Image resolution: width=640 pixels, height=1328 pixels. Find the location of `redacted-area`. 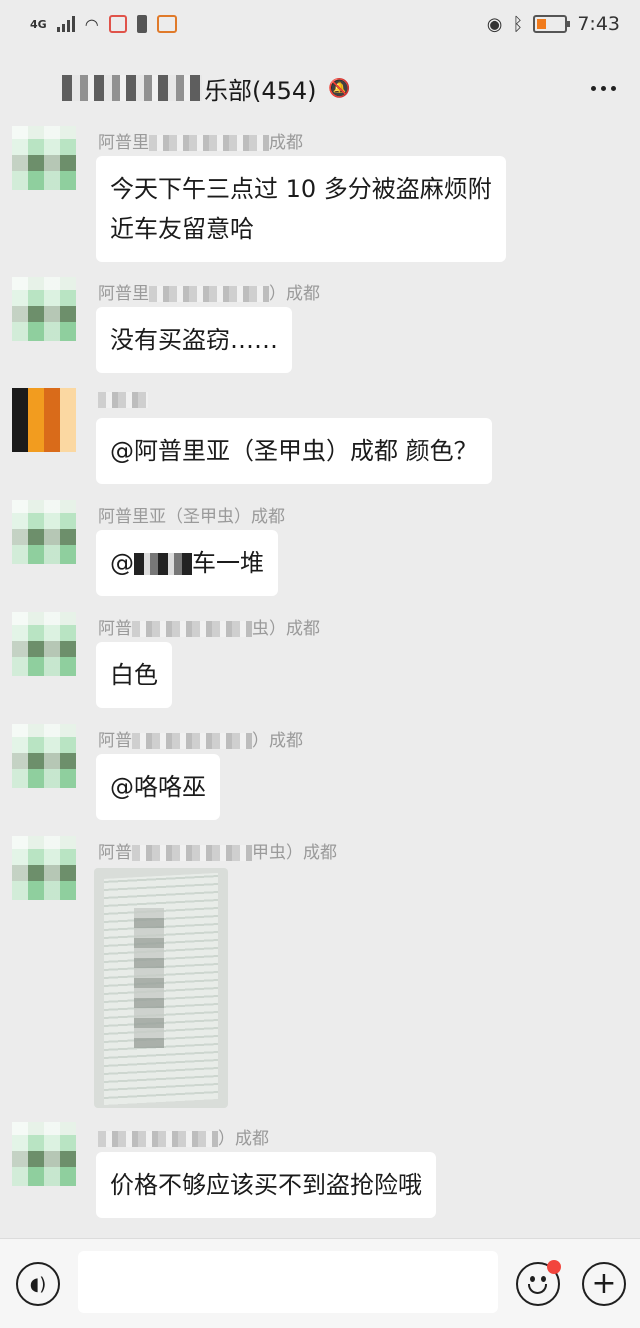

redacted-area is located at coordinates (149, 978).